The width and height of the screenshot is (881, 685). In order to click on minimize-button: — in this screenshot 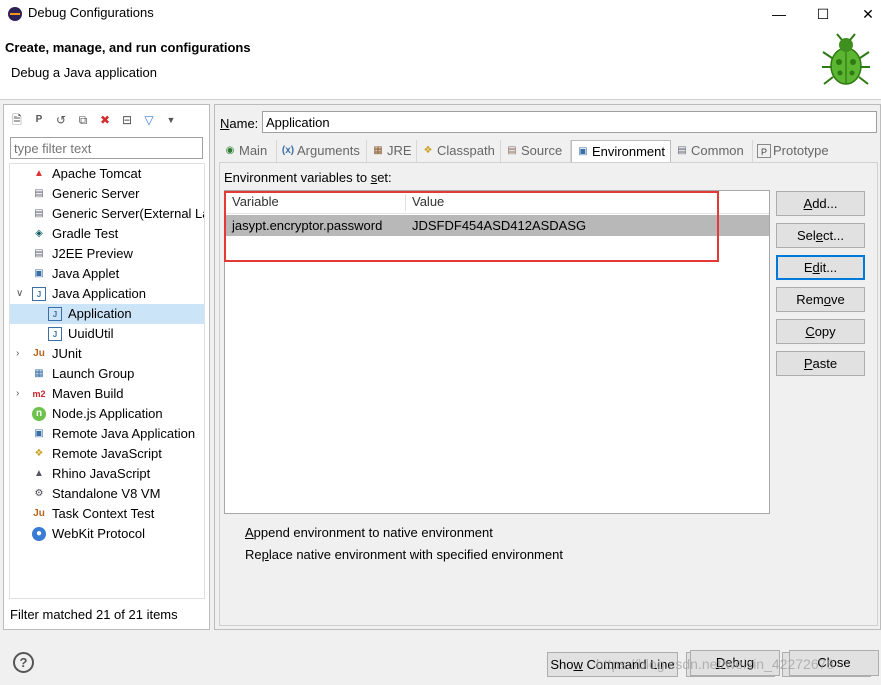, I will do `click(779, 14)`.